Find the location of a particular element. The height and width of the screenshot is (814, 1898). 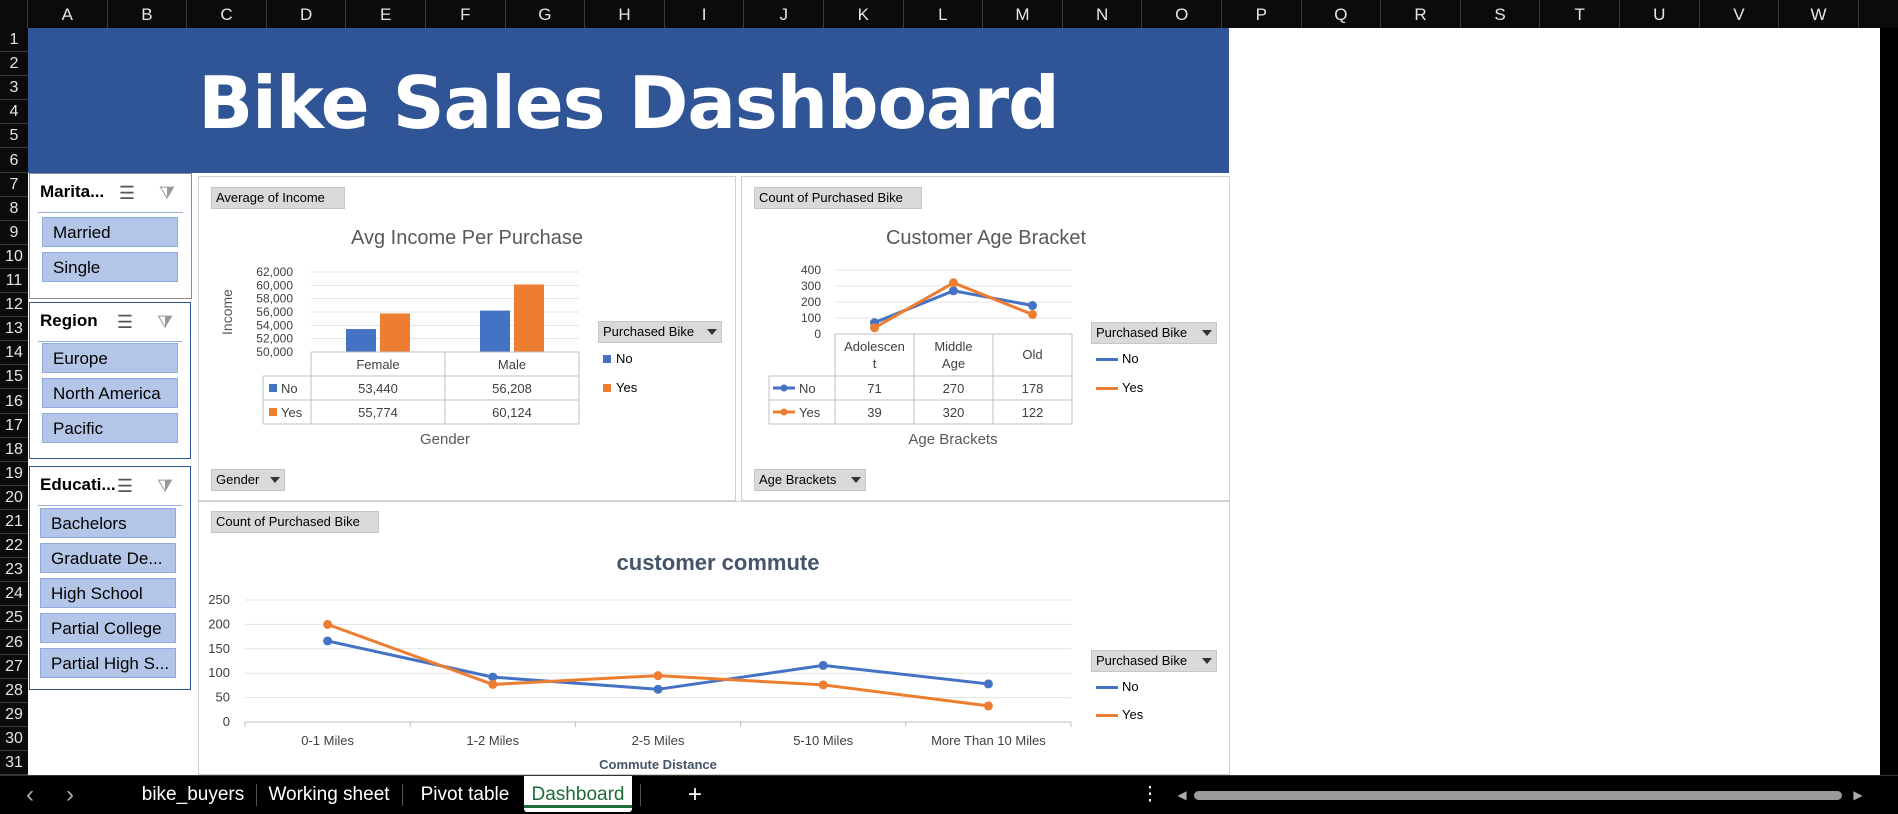

column-header-cell: L is located at coordinates (944, 14).